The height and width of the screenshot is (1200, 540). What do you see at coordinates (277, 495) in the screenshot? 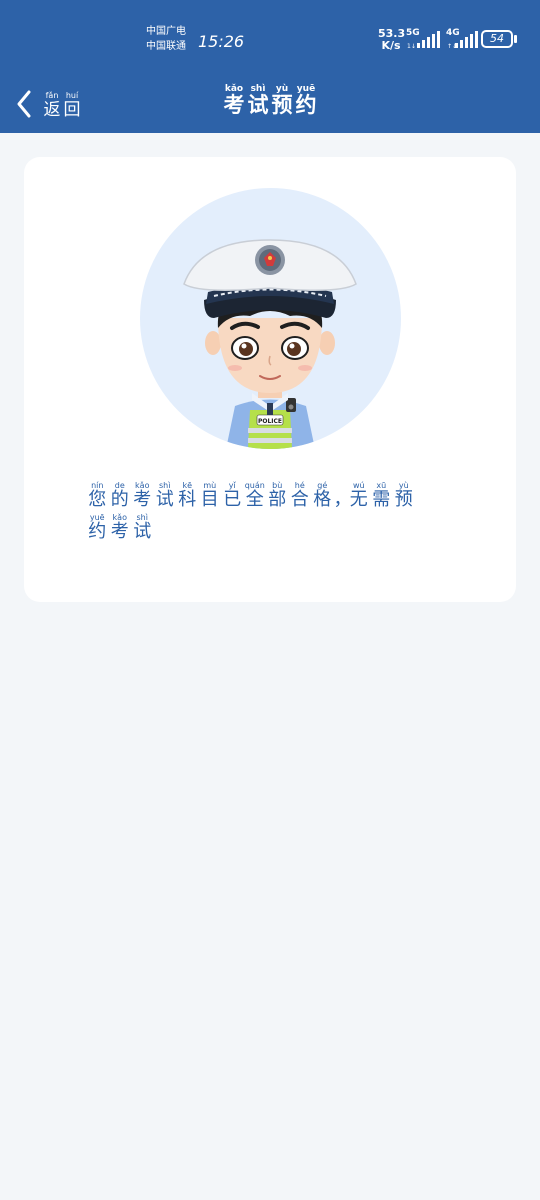
I see `message-char: bù 部` at bounding box center [277, 495].